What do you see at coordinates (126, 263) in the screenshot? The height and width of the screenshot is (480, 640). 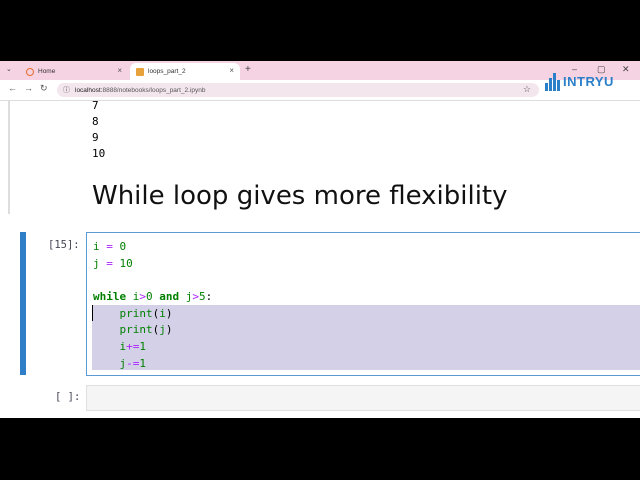 I see `code-token: 10` at bounding box center [126, 263].